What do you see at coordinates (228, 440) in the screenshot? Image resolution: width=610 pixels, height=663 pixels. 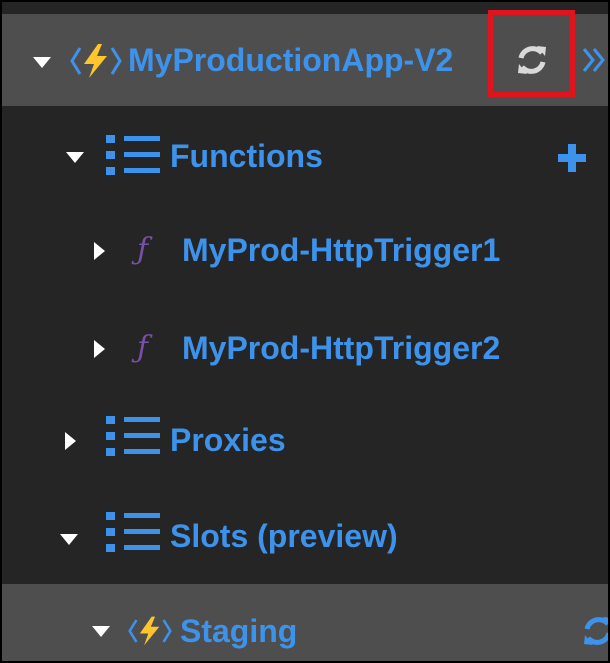 I see `proxies-label: Proxies` at bounding box center [228, 440].